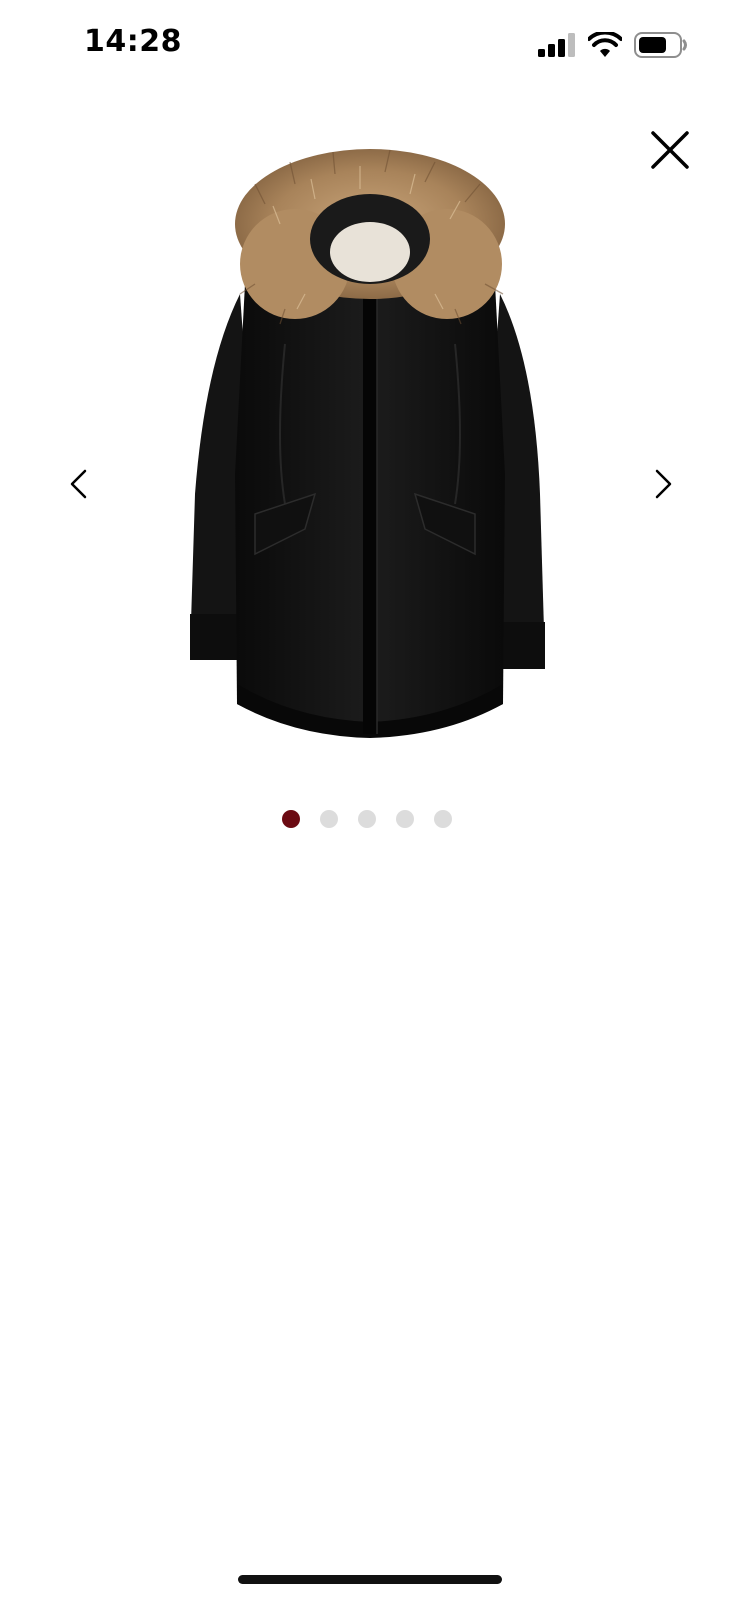 The width and height of the screenshot is (740, 1600). Describe the element at coordinates (370, 45) in the screenshot. I see `status-bar: 14:28` at that location.